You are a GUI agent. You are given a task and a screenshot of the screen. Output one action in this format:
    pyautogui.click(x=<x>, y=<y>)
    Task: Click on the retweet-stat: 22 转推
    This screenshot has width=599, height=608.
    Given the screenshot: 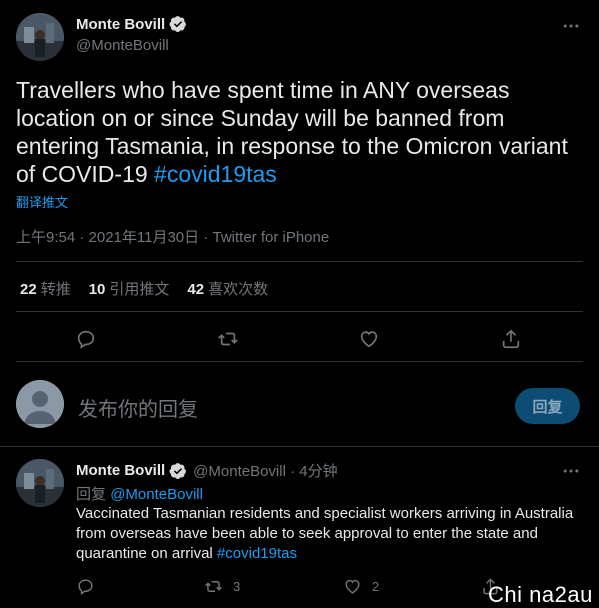 What is the action you would take?
    pyautogui.click(x=45, y=288)
    